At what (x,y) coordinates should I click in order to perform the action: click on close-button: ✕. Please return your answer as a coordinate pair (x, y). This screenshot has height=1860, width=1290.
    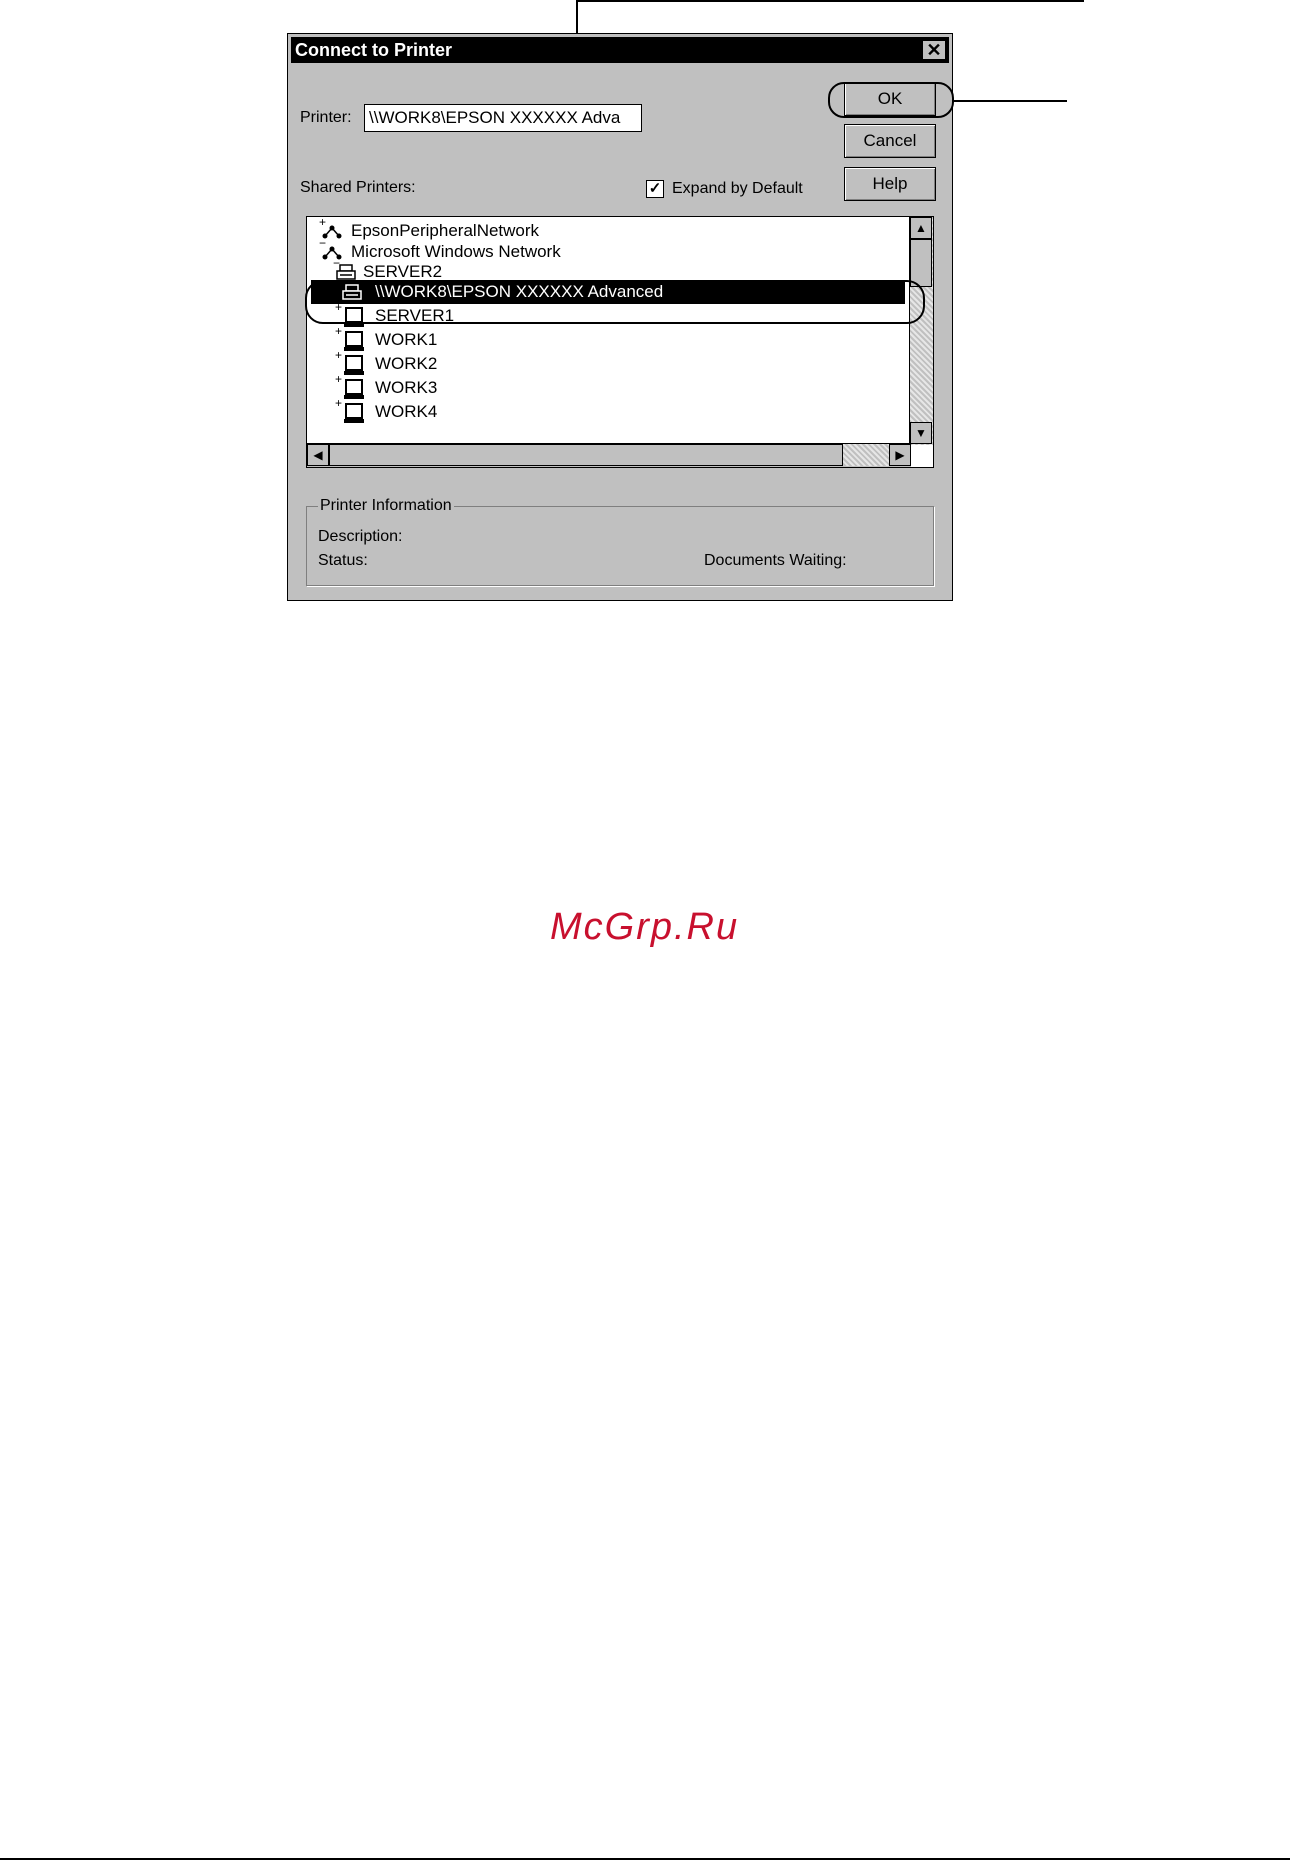
    Looking at the image, I should click on (934, 50).